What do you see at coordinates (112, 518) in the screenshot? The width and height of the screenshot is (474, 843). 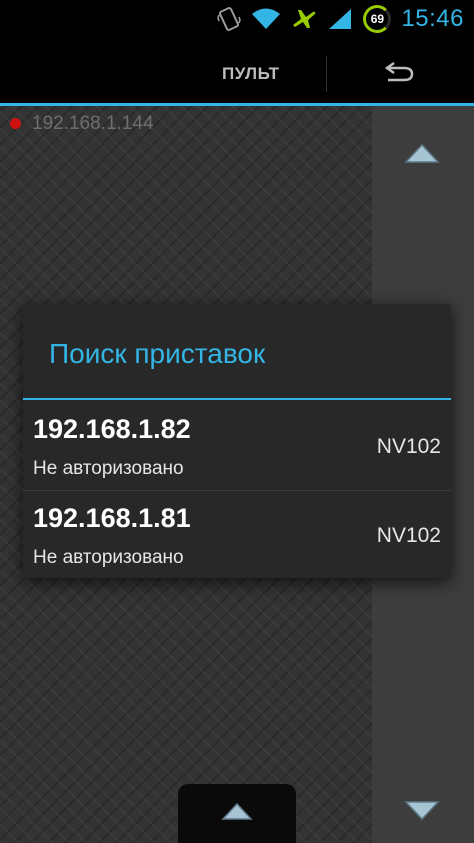 I see `device-ip: 192.168.1.81` at bounding box center [112, 518].